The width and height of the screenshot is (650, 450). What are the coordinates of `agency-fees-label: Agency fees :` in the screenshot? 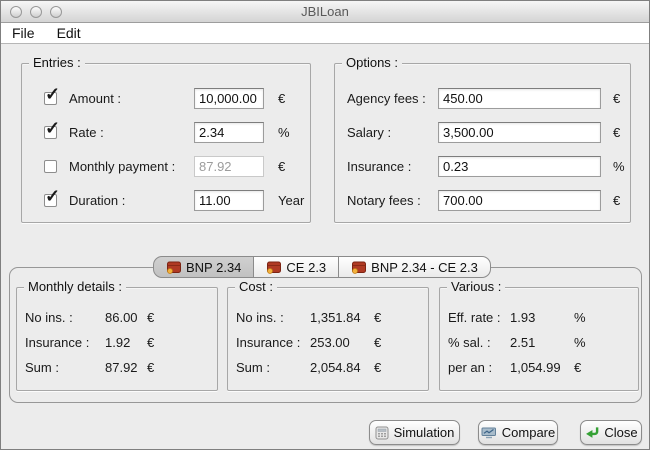 It's located at (386, 98).